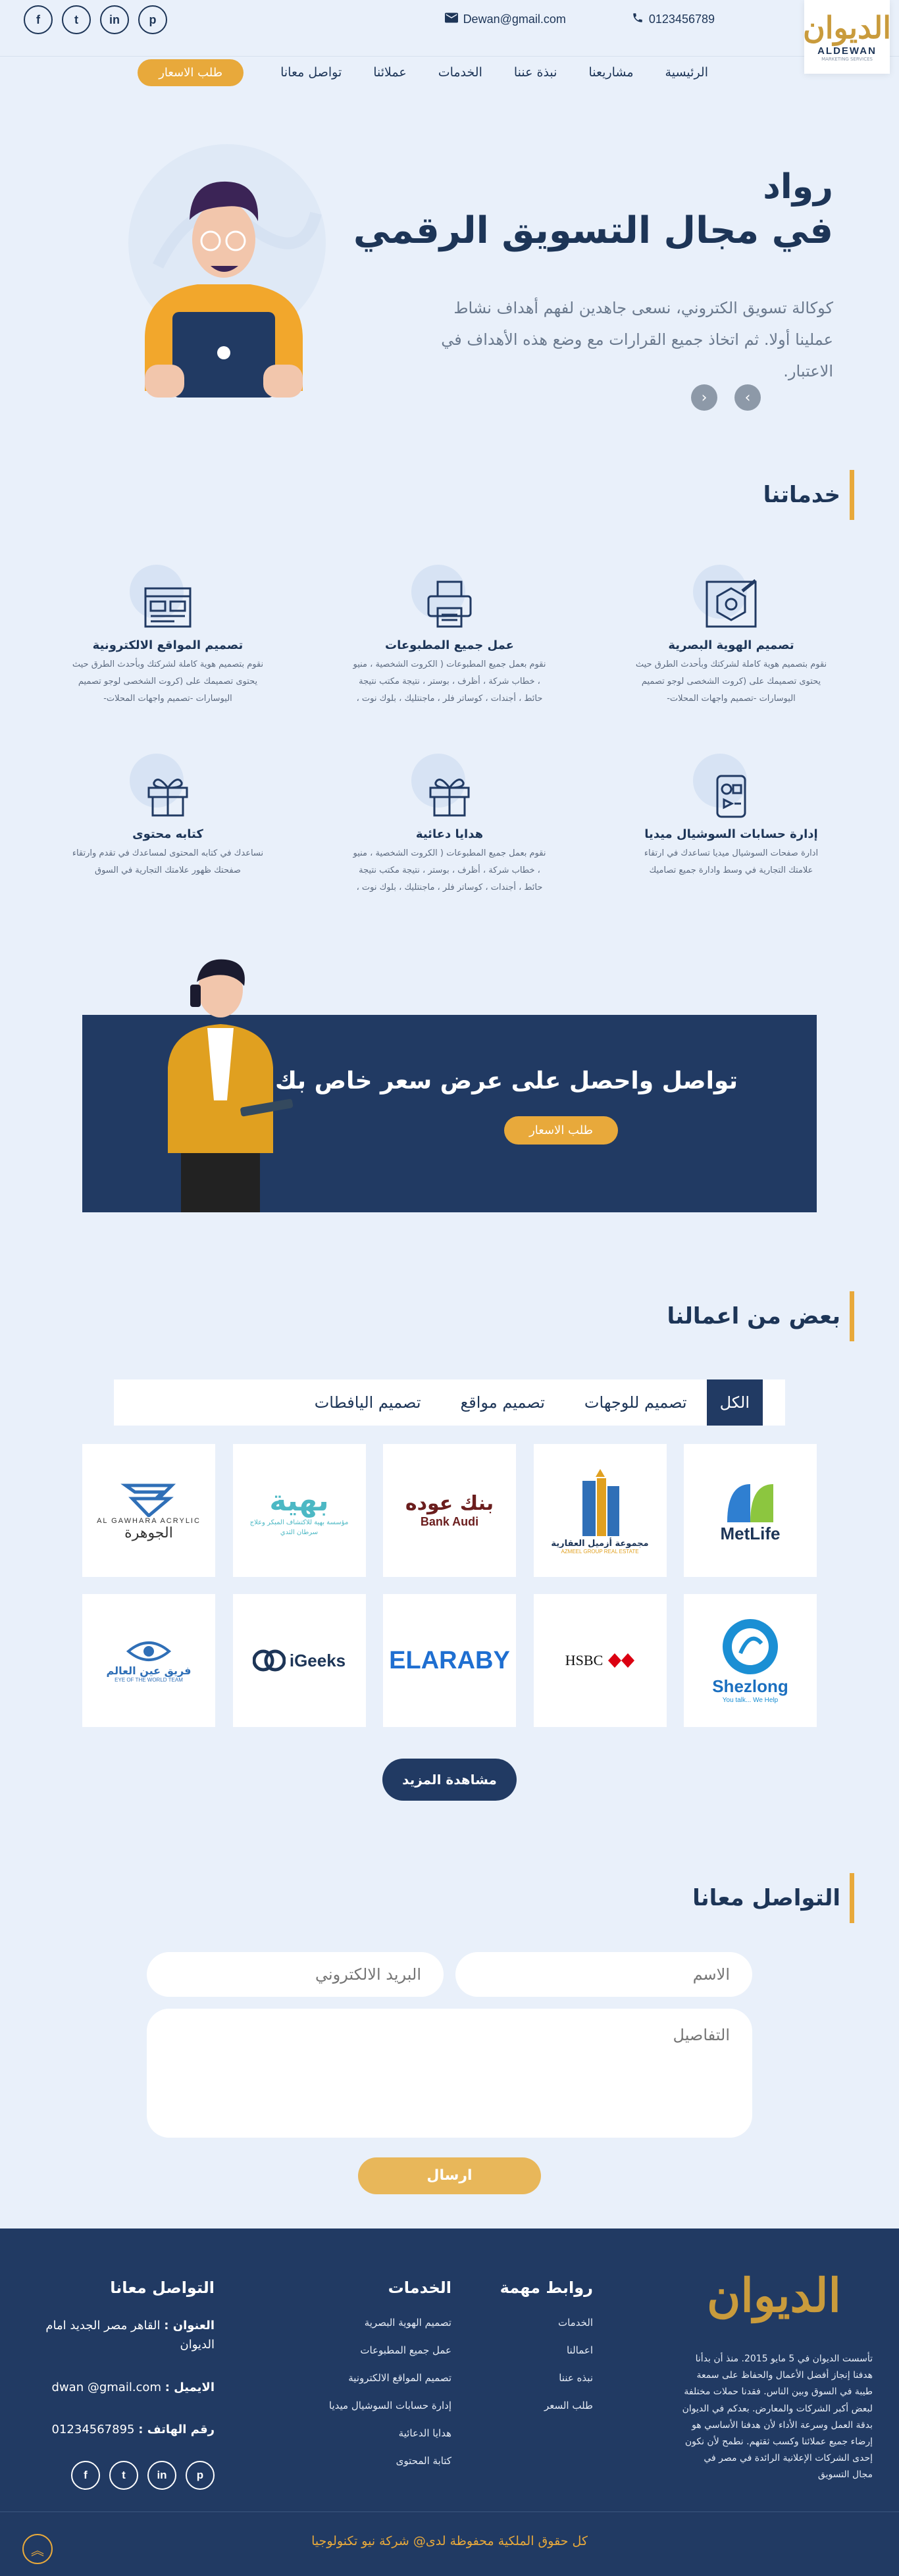 The image size is (899, 2576). What do you see at coordinates (449, 1521) in the screenshot?
I see `work-logo-sub: Bank Audi` at bounding box center [449, 1521].